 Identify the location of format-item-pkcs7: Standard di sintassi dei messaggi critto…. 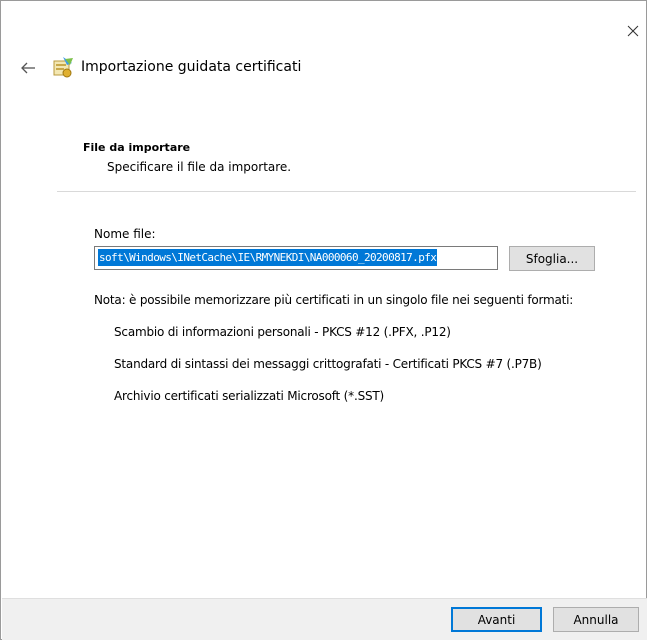
(328, 364).